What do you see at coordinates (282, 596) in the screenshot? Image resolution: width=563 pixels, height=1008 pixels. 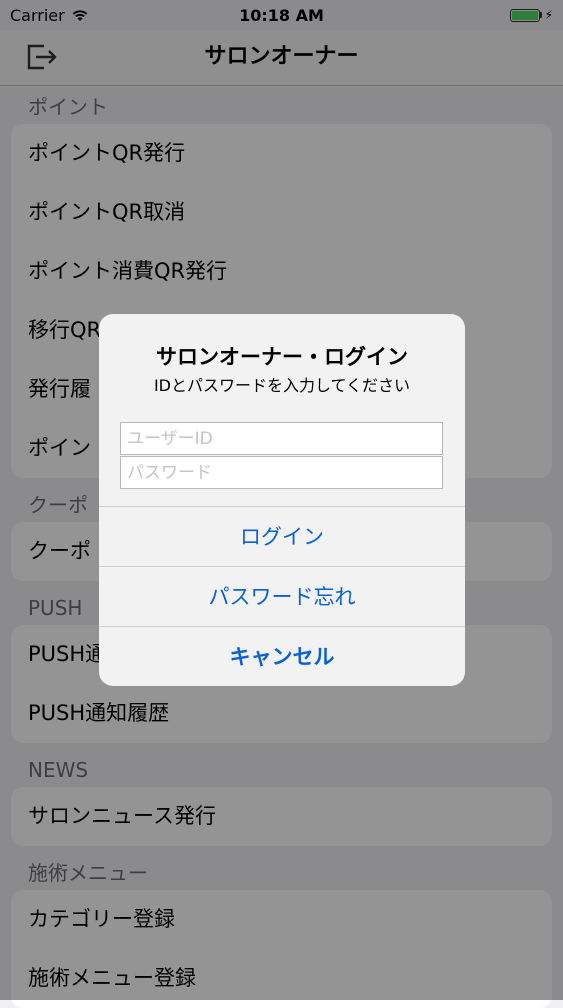 I see `forgot-password-button: パスワード忘れ` at bounding box center [282, 596].